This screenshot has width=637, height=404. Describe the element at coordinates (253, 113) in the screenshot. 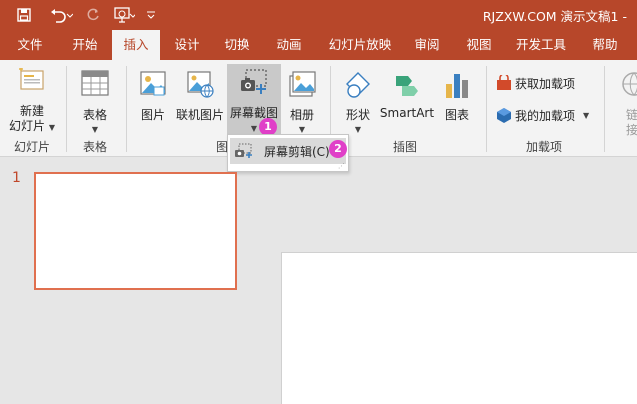

I see `screenshot-label: 屏幕截图` at that location.